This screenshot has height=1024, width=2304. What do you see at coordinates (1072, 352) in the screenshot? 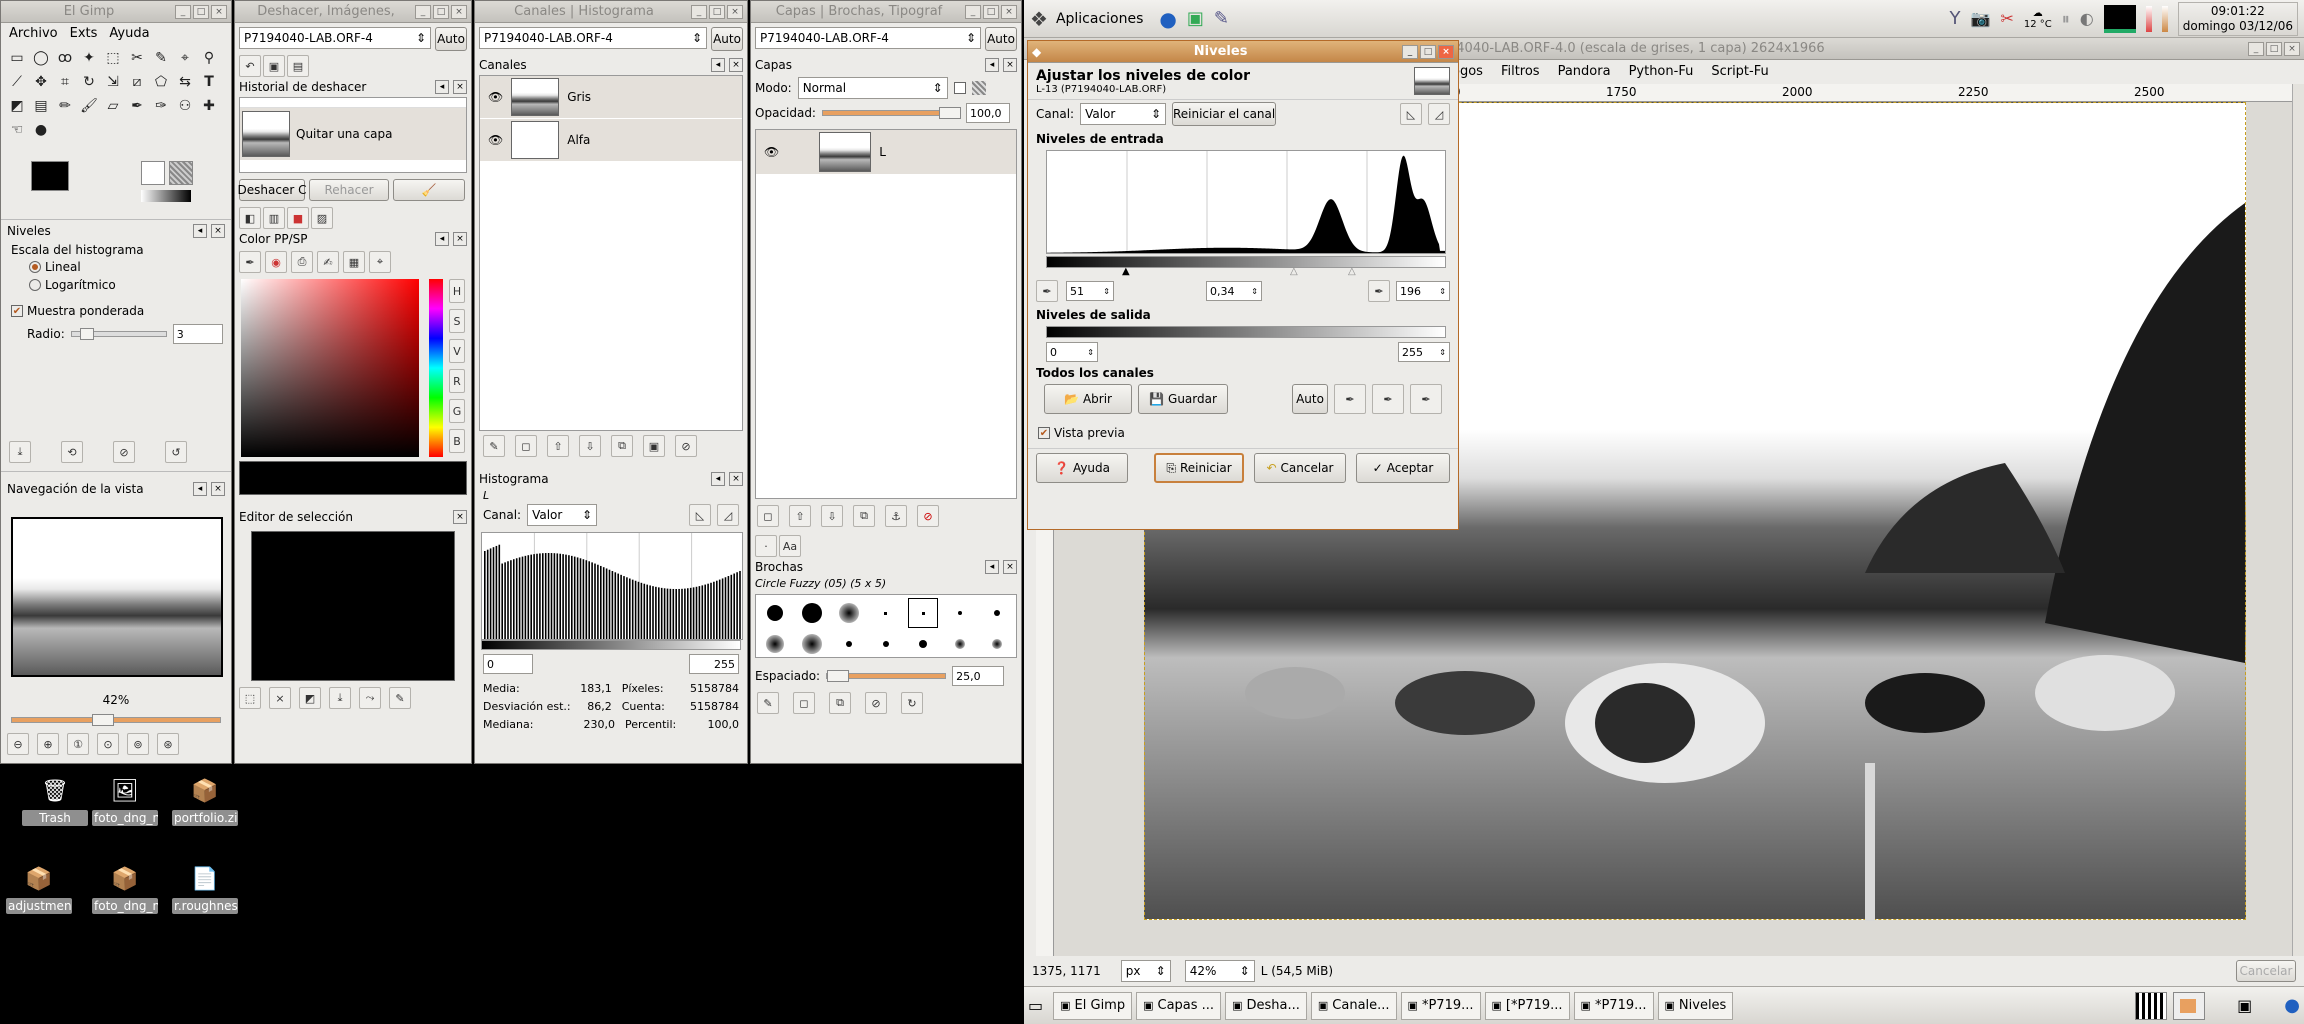
I see `low-output-spin: 0 ⇕` at bounding box center [1072, 352].